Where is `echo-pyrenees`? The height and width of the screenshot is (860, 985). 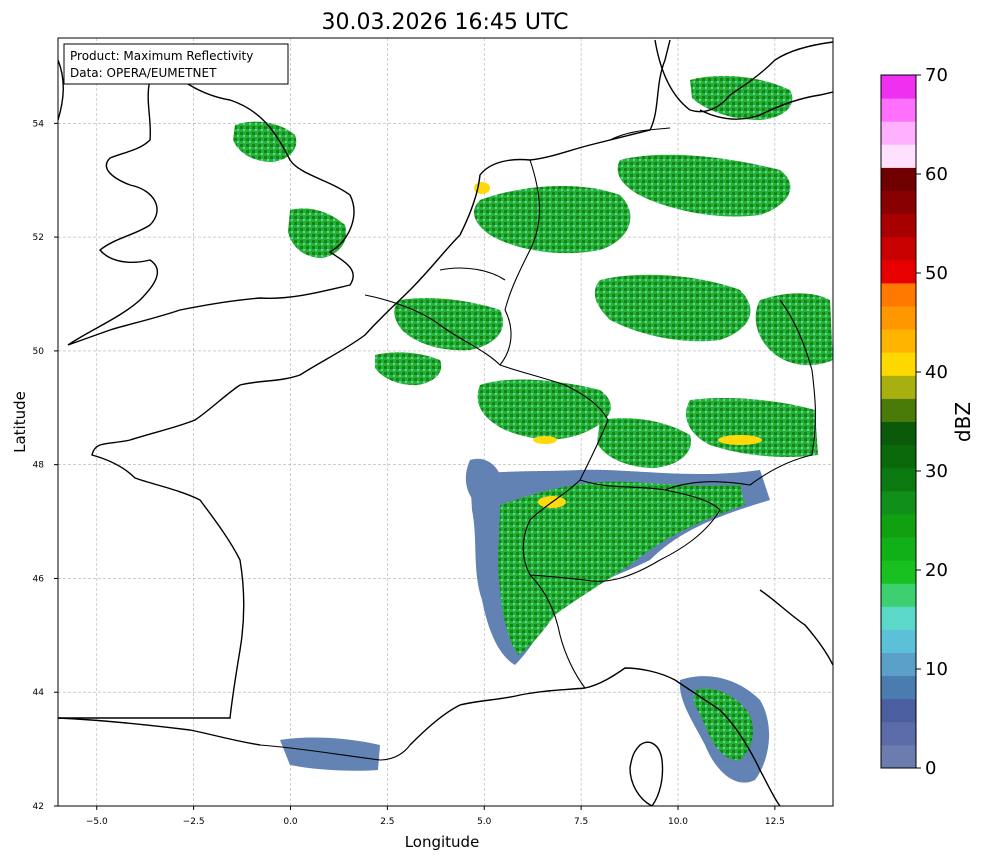 echo-pyrenees is located at coordinates (330, 754).